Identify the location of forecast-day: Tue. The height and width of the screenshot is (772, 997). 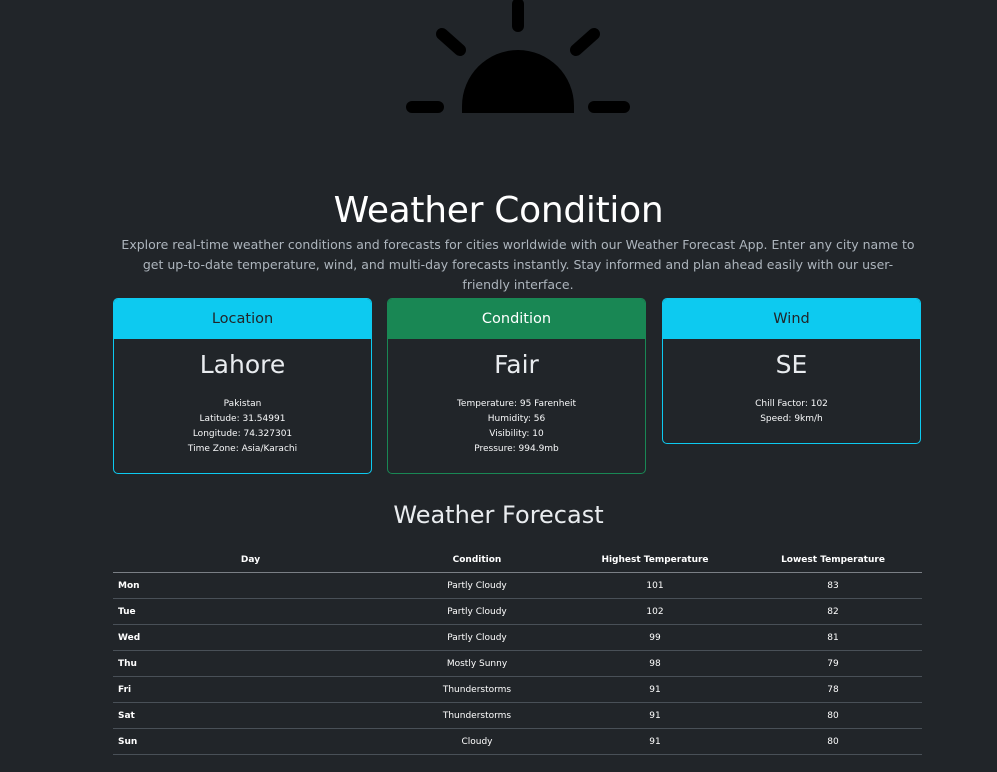
(250, 611).